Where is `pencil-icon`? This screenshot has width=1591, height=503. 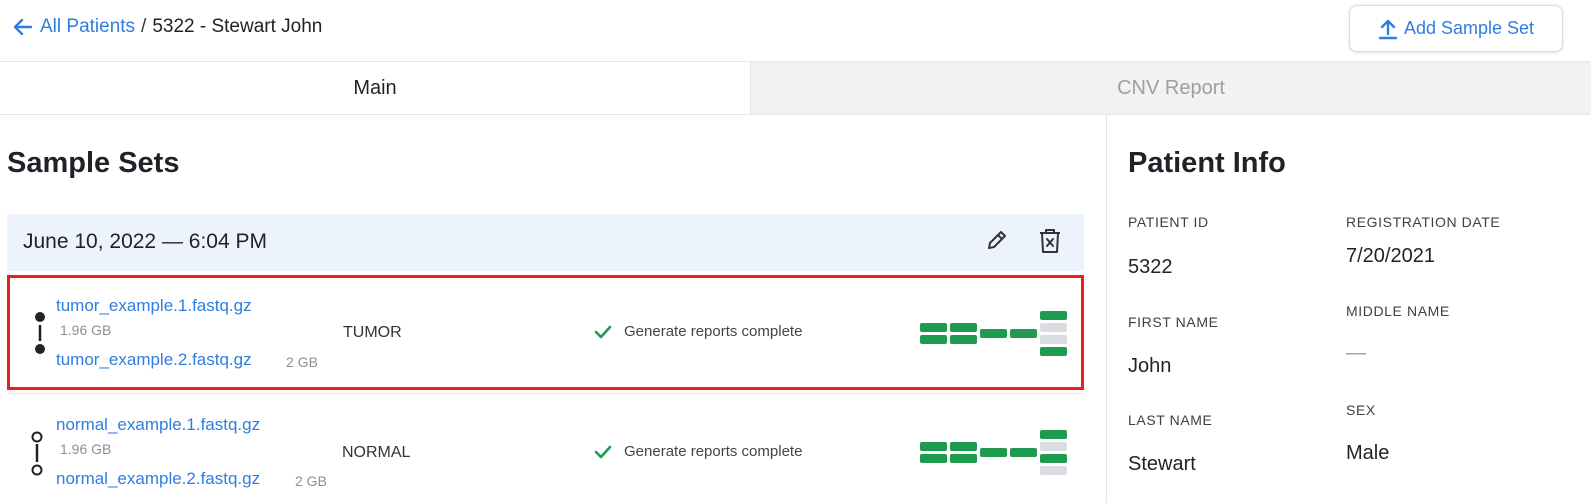 pencil-icon is located at coordinates (997, 240).